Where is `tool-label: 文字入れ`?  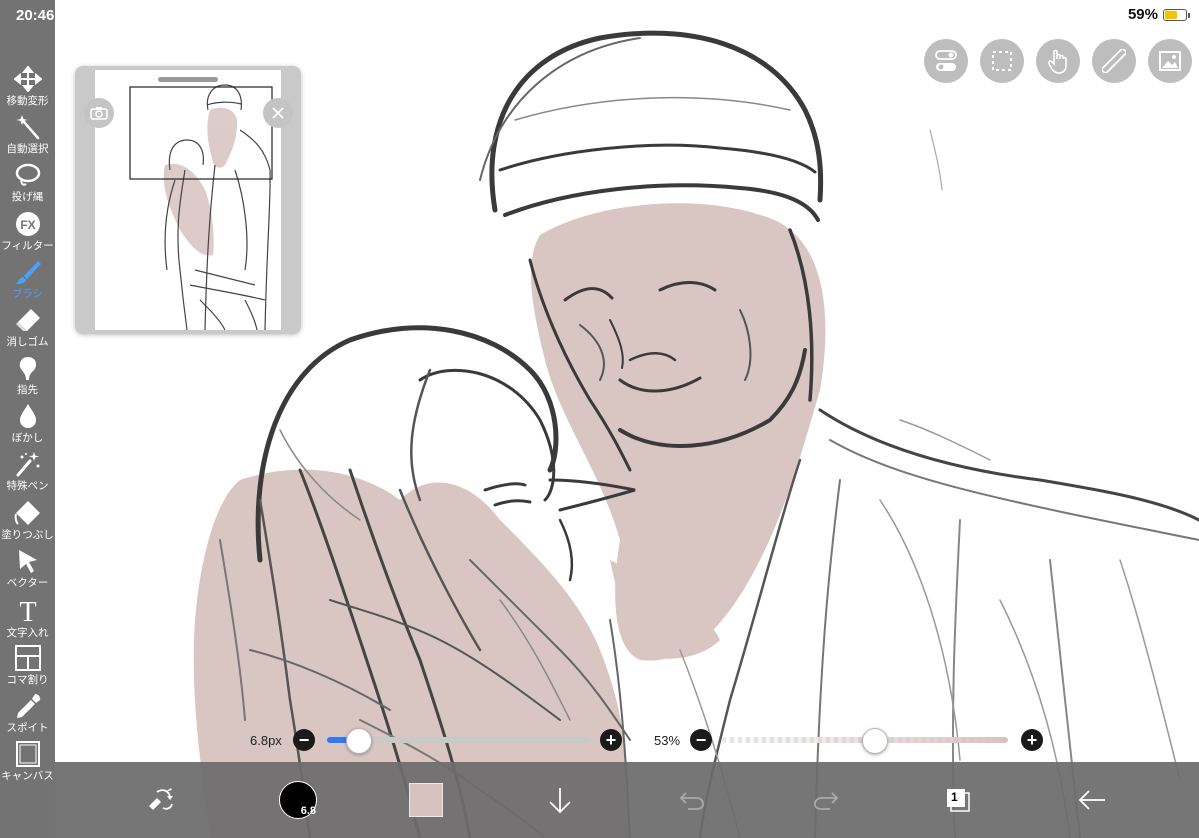
tool-label: 文字入れ is located at coordinates (27, 633).